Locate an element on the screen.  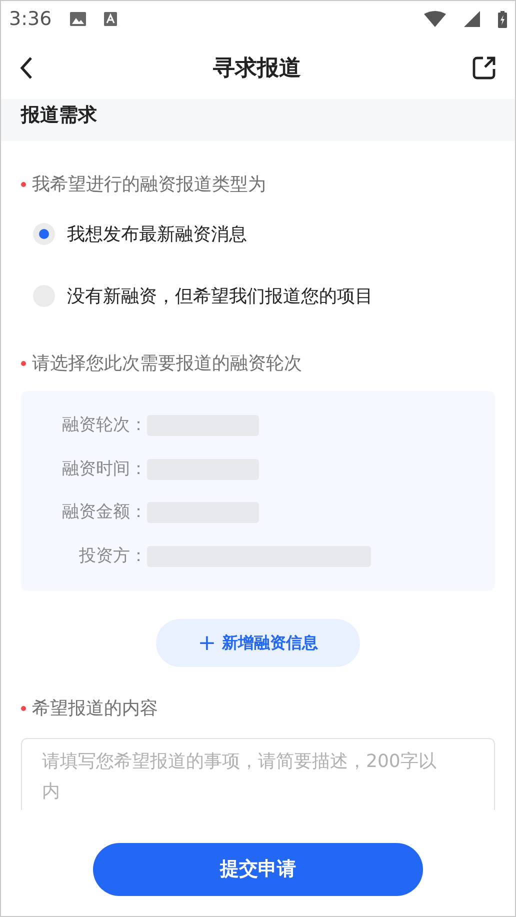
wifi-icon is located at coordinates (435, 19).